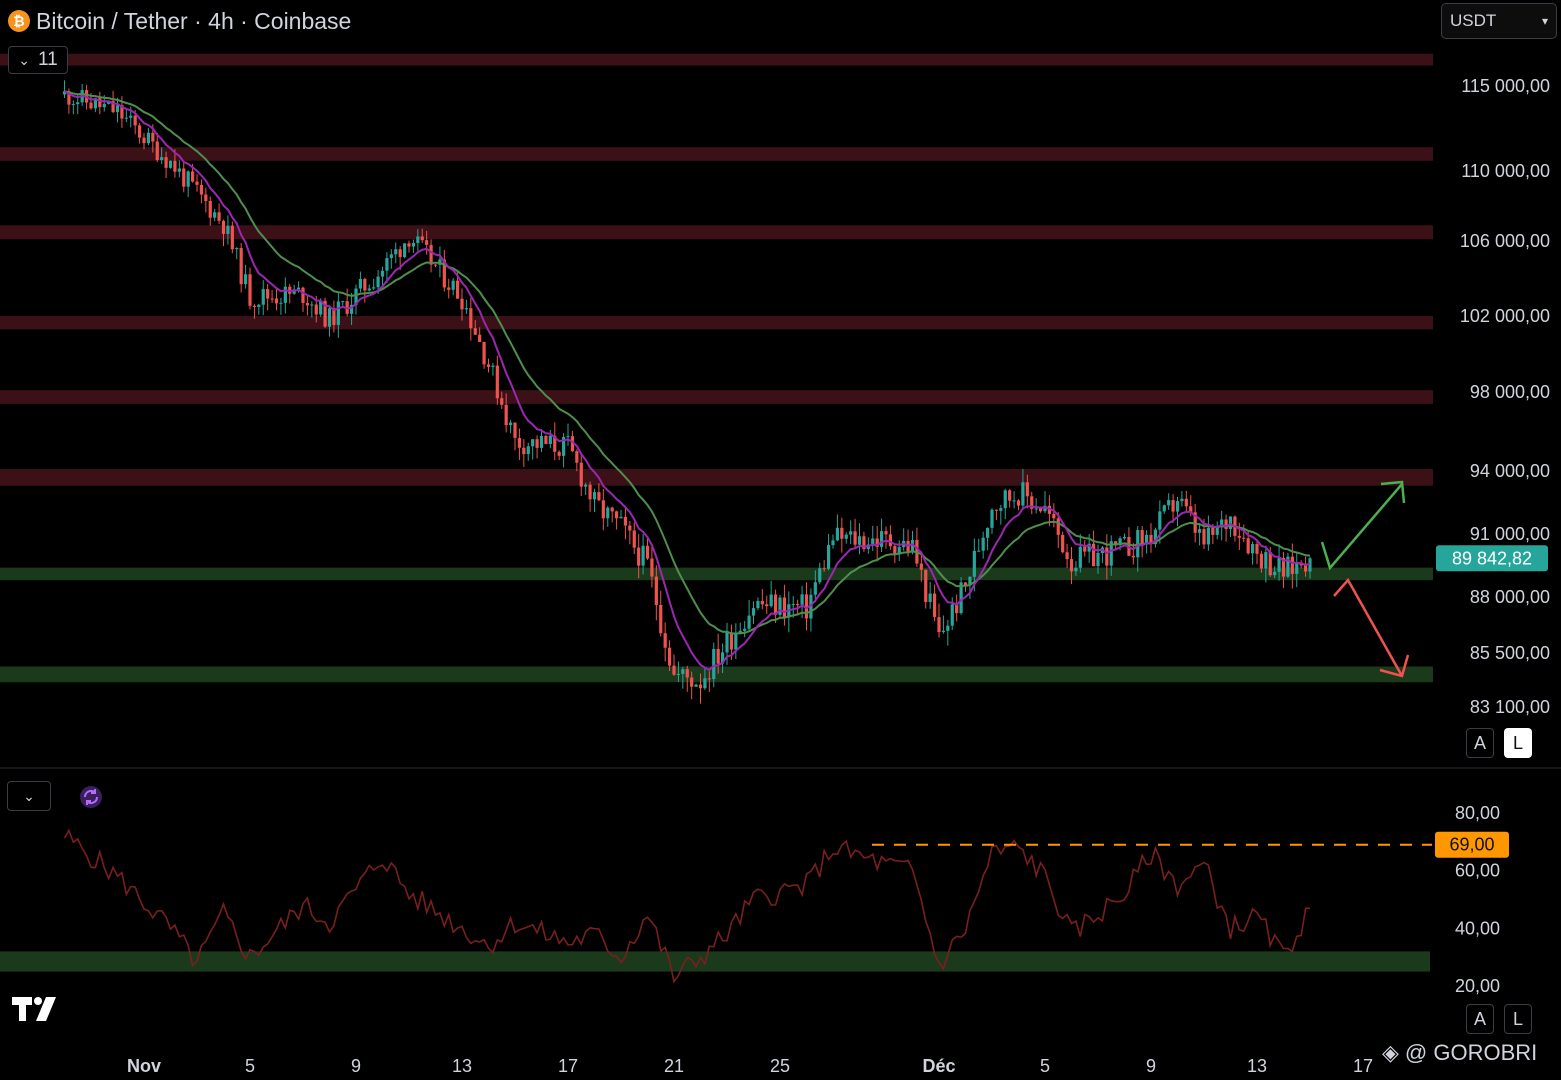 The height and width of the screenshot is (1080, 1561). I want to click on price-tick-label: 94 000,00, so click(1510, 471).